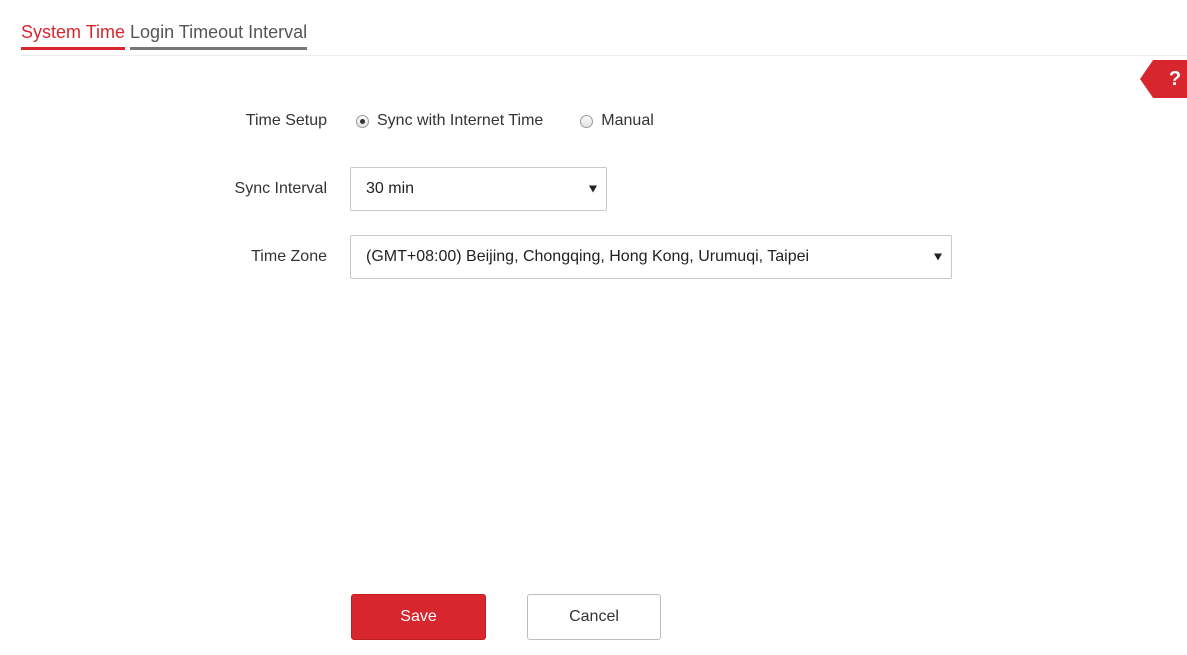  I want to click on sync-interval-label: Sync Interval, so click(280, 188).